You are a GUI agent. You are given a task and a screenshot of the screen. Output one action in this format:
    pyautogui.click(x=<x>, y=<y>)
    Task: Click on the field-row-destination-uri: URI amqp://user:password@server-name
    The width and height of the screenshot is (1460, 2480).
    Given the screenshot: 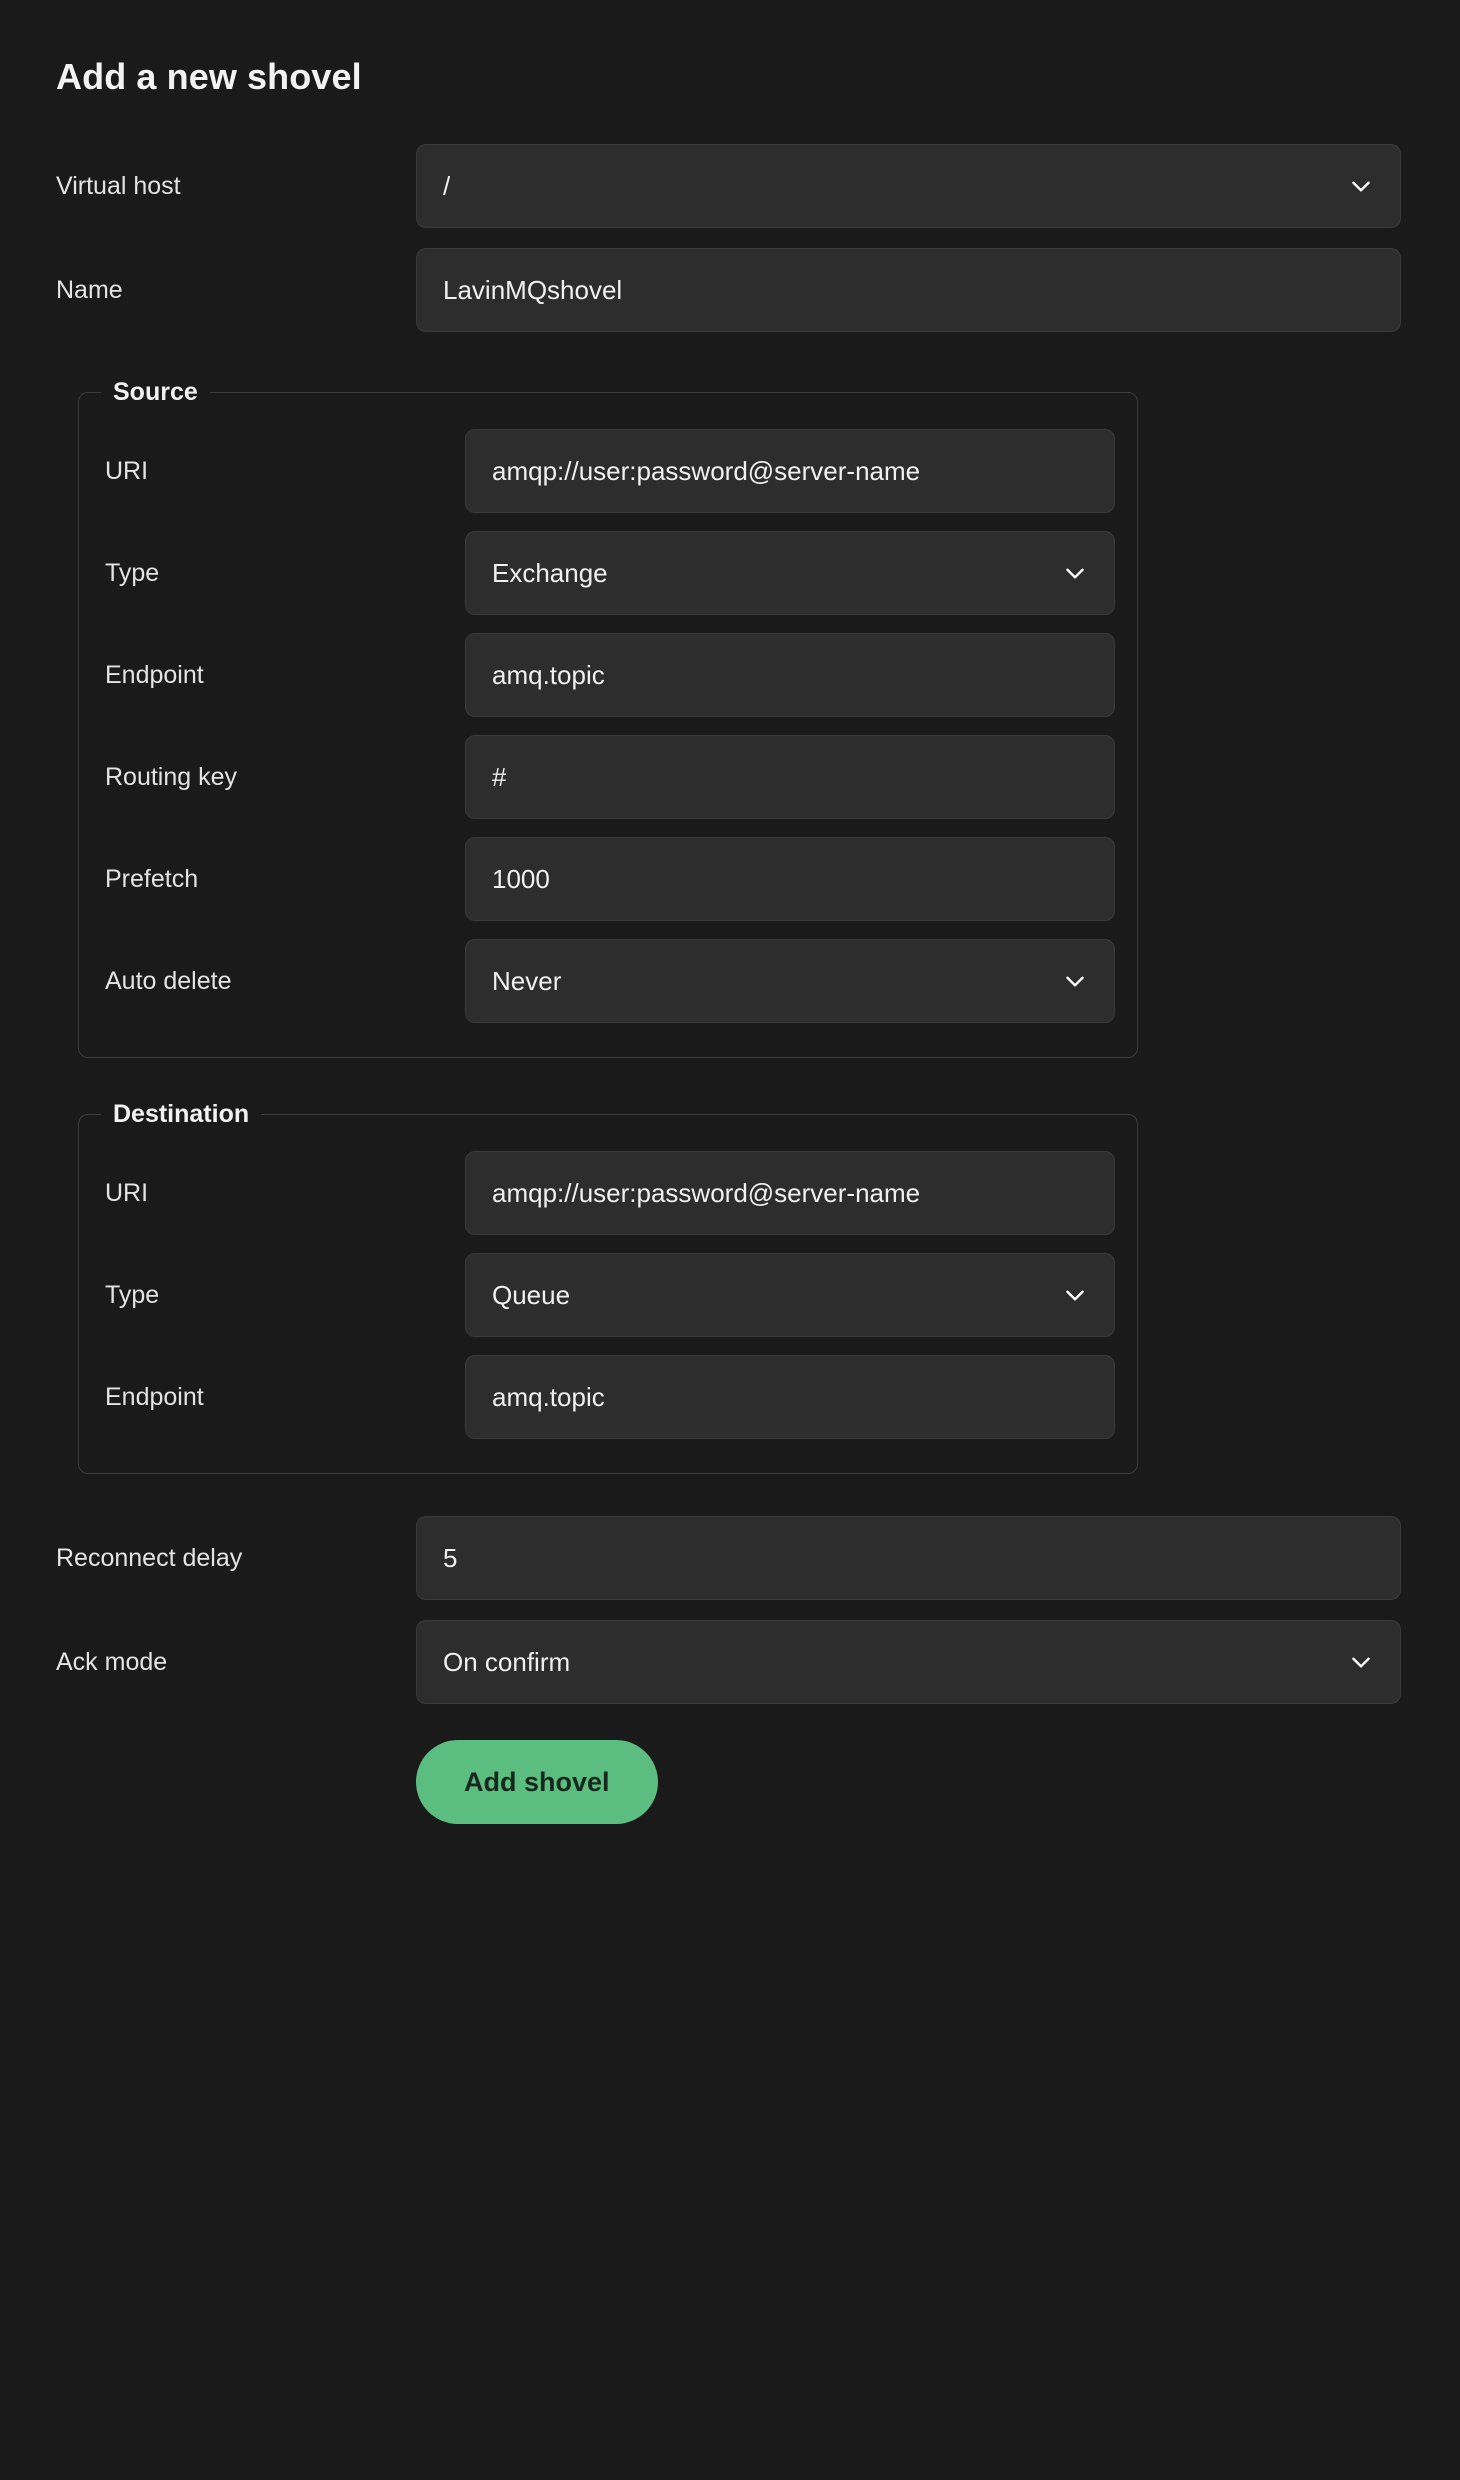 What is the action you would take?
    pyautogui.click(x=610, y=1193)
    